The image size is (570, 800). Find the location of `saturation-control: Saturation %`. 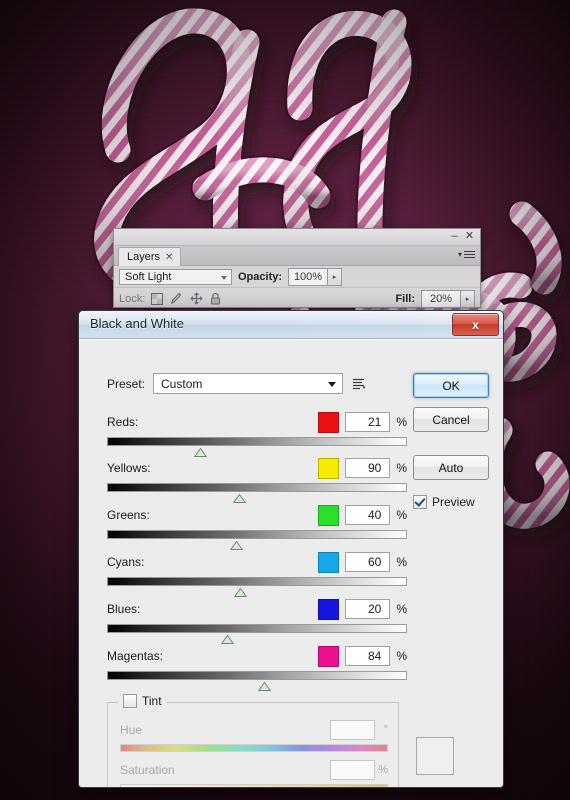

saturation-control: Saturation % is located at coordinates (254, 773).